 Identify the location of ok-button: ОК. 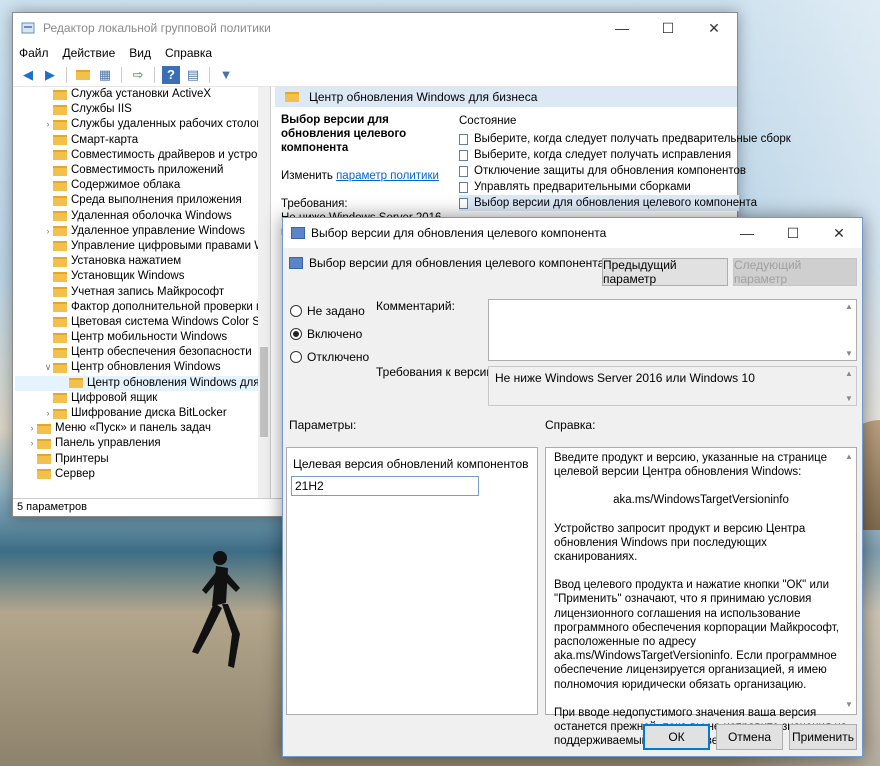
(676, 737).